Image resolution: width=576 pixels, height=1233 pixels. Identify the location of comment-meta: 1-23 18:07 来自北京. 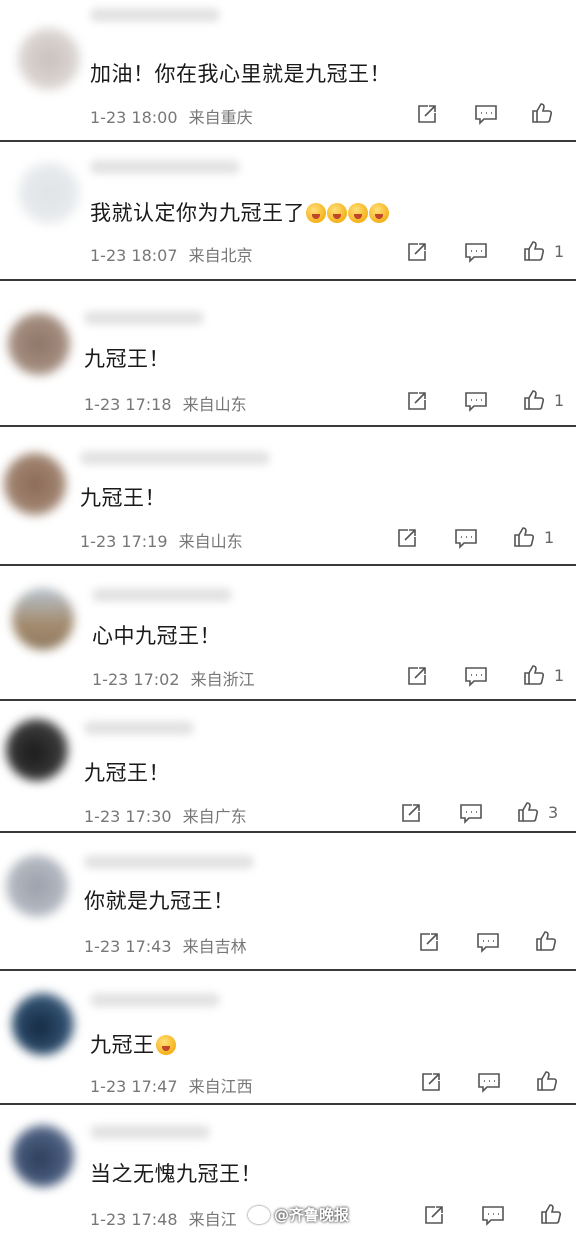
(171, 254).